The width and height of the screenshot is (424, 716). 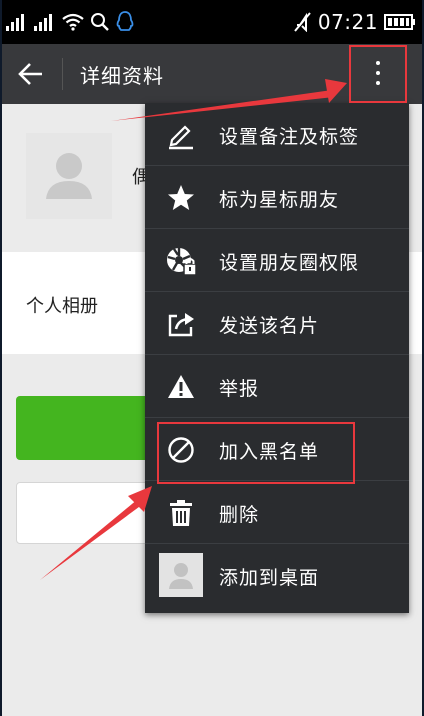 I want to click on menu-item-moments-permission: 设置朋友圈权限, so click(x=277, y=260).